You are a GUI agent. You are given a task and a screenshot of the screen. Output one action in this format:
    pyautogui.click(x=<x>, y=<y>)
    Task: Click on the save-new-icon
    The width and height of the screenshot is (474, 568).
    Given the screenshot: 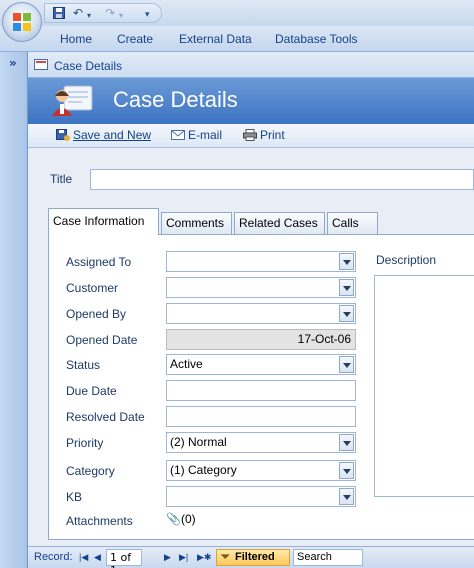 What is the action you would take?
    pyautogui.click(x=63, y=135)
    